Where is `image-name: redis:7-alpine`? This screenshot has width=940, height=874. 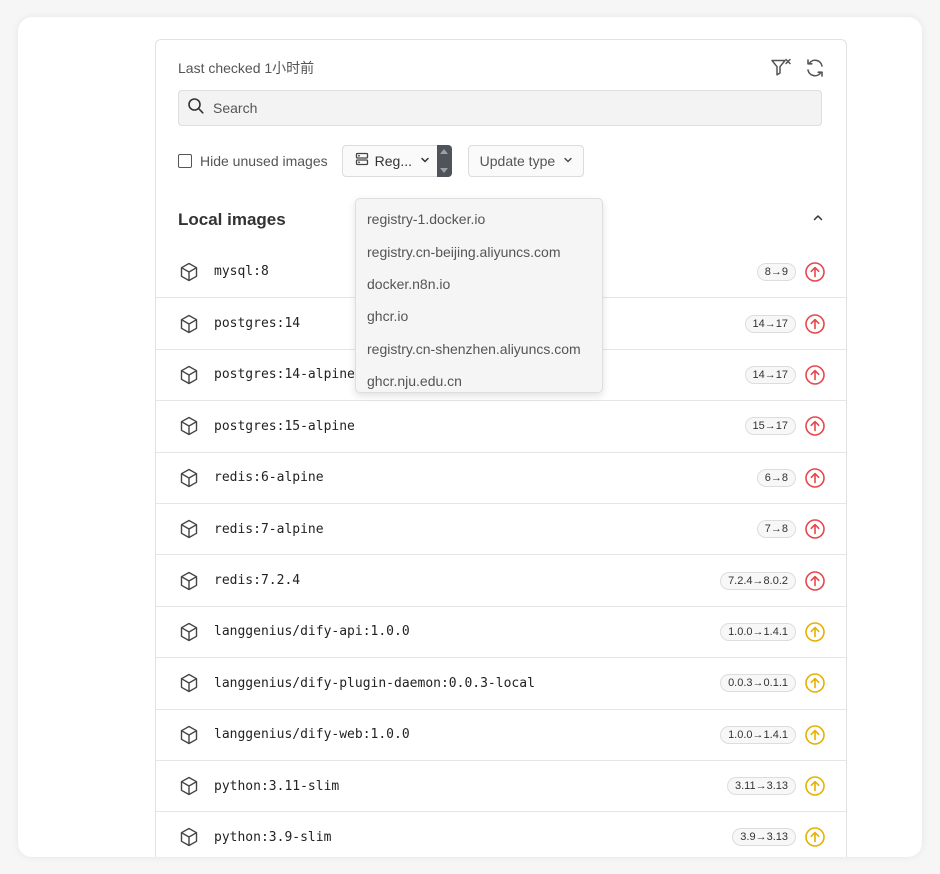
image-name: redis:7-alpine is located at coordinates (269, 529).